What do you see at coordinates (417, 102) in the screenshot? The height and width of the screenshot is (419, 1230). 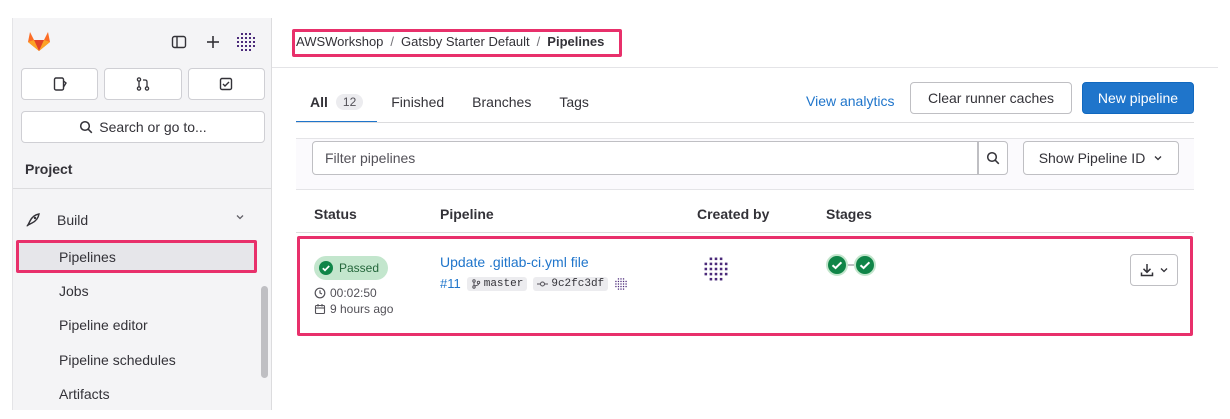 I see `tab-finished: Finished` at bounding box center [417, 102].